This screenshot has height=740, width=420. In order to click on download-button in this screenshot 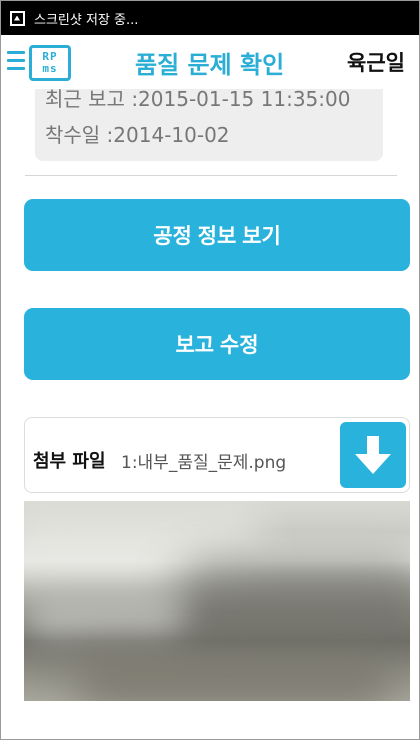, I will do `click(373, 455)`.